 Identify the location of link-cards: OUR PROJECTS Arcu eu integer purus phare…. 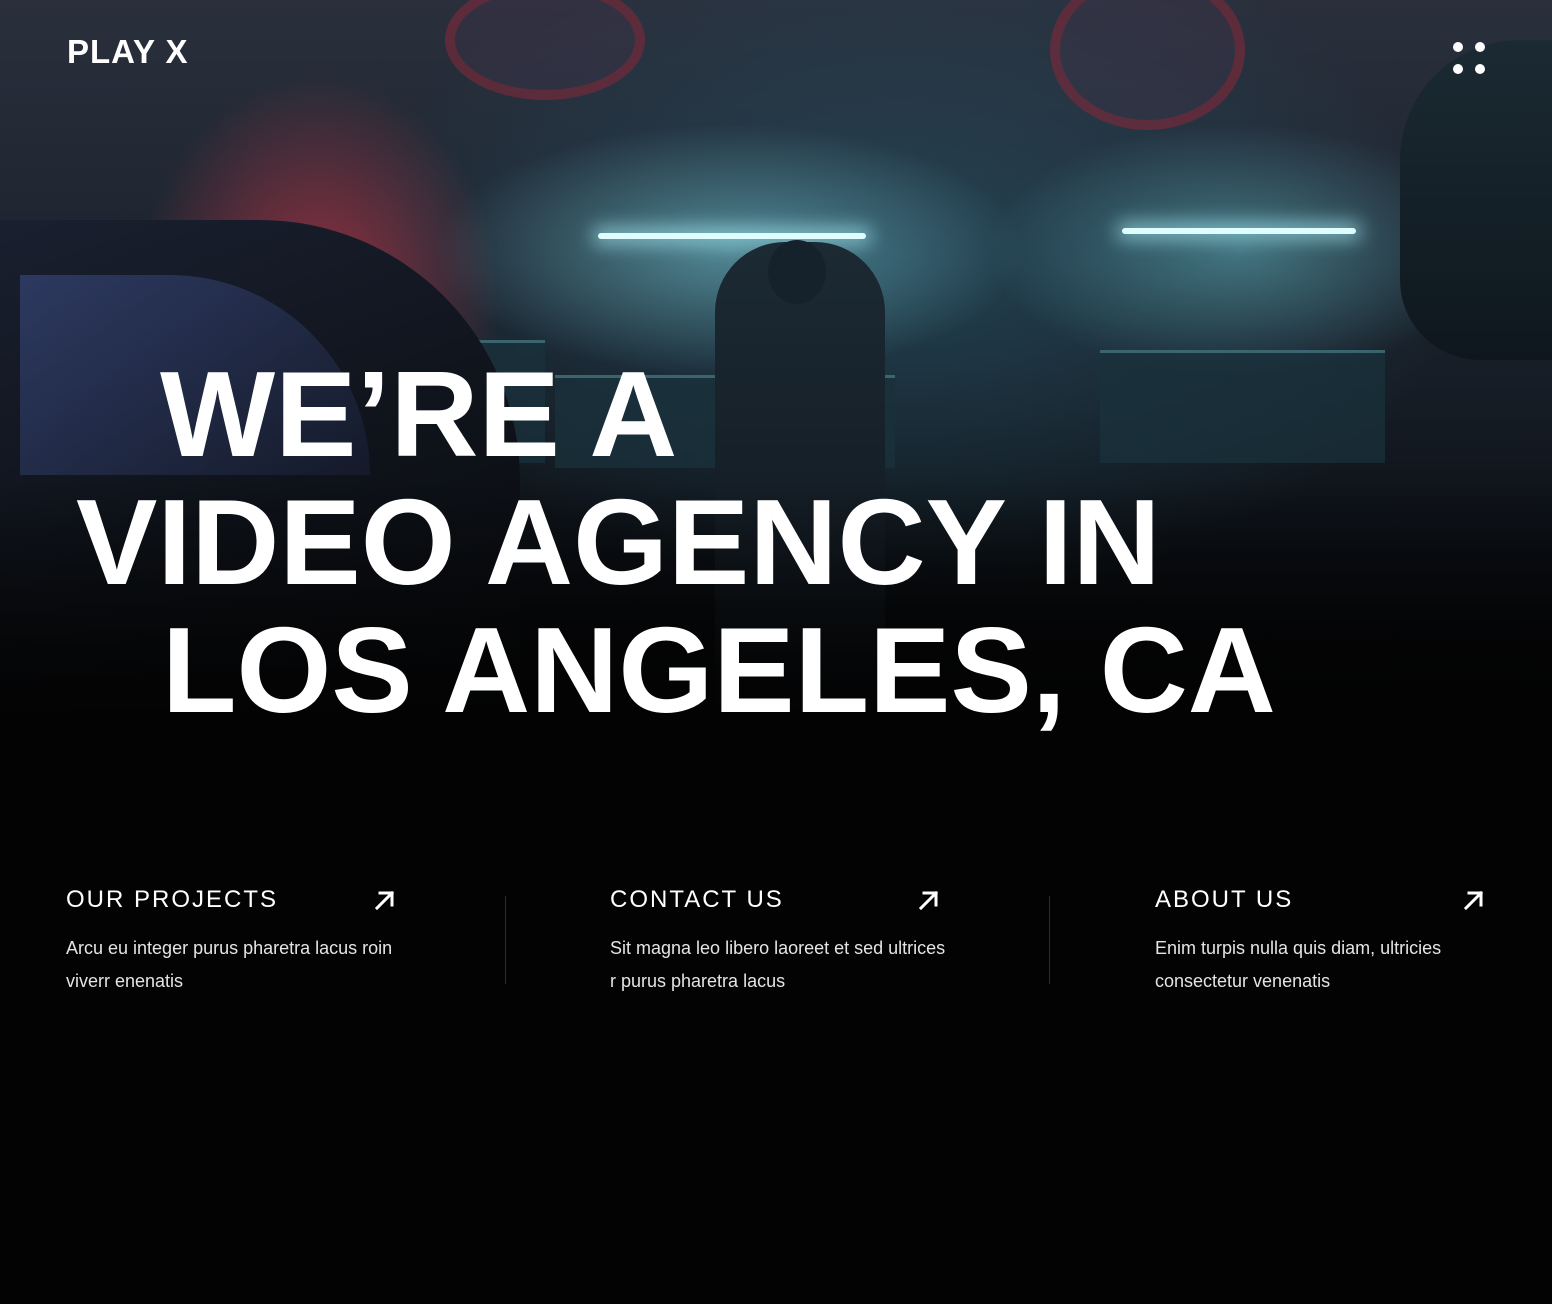
(776, 935).